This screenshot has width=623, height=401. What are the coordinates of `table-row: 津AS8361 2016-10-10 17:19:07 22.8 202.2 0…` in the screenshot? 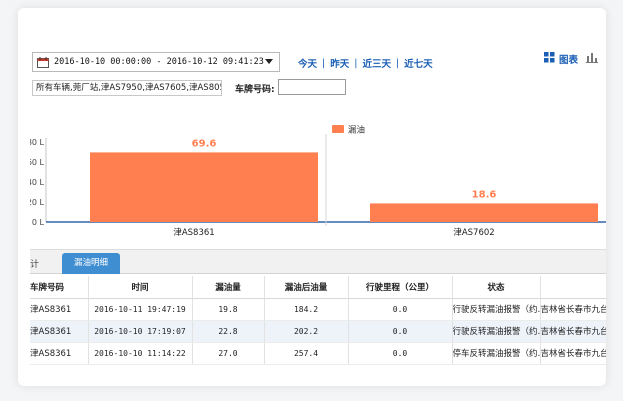 It's located at (318, 331).